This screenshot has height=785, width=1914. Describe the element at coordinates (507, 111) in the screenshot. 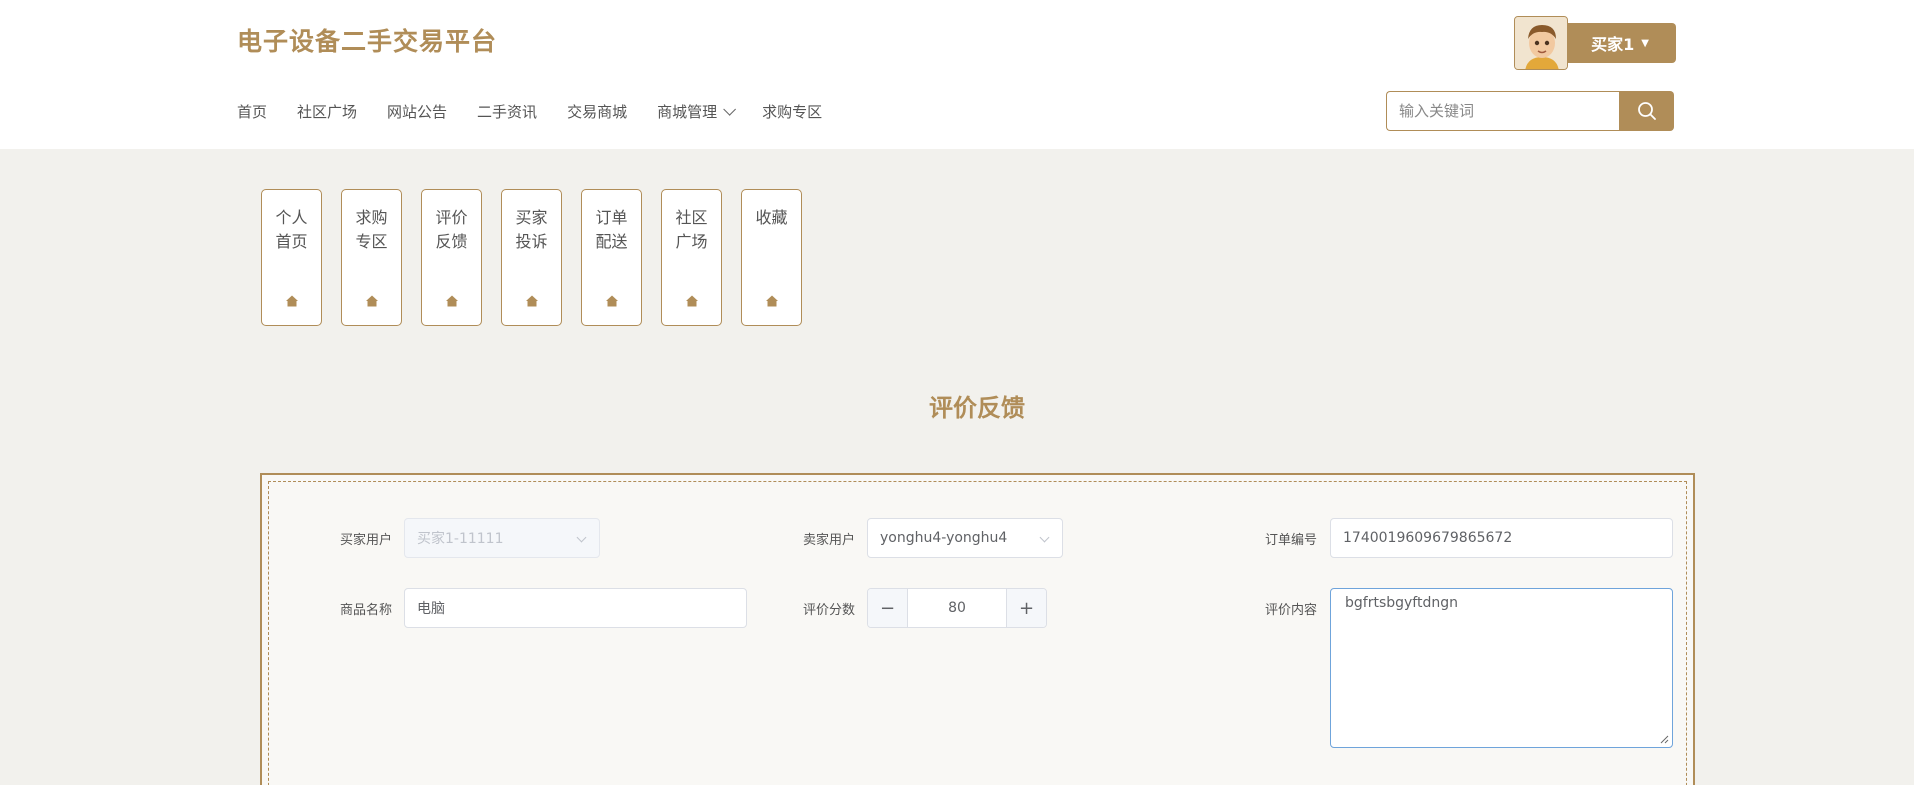

I see `nav-news: 二手资讯` at that location.